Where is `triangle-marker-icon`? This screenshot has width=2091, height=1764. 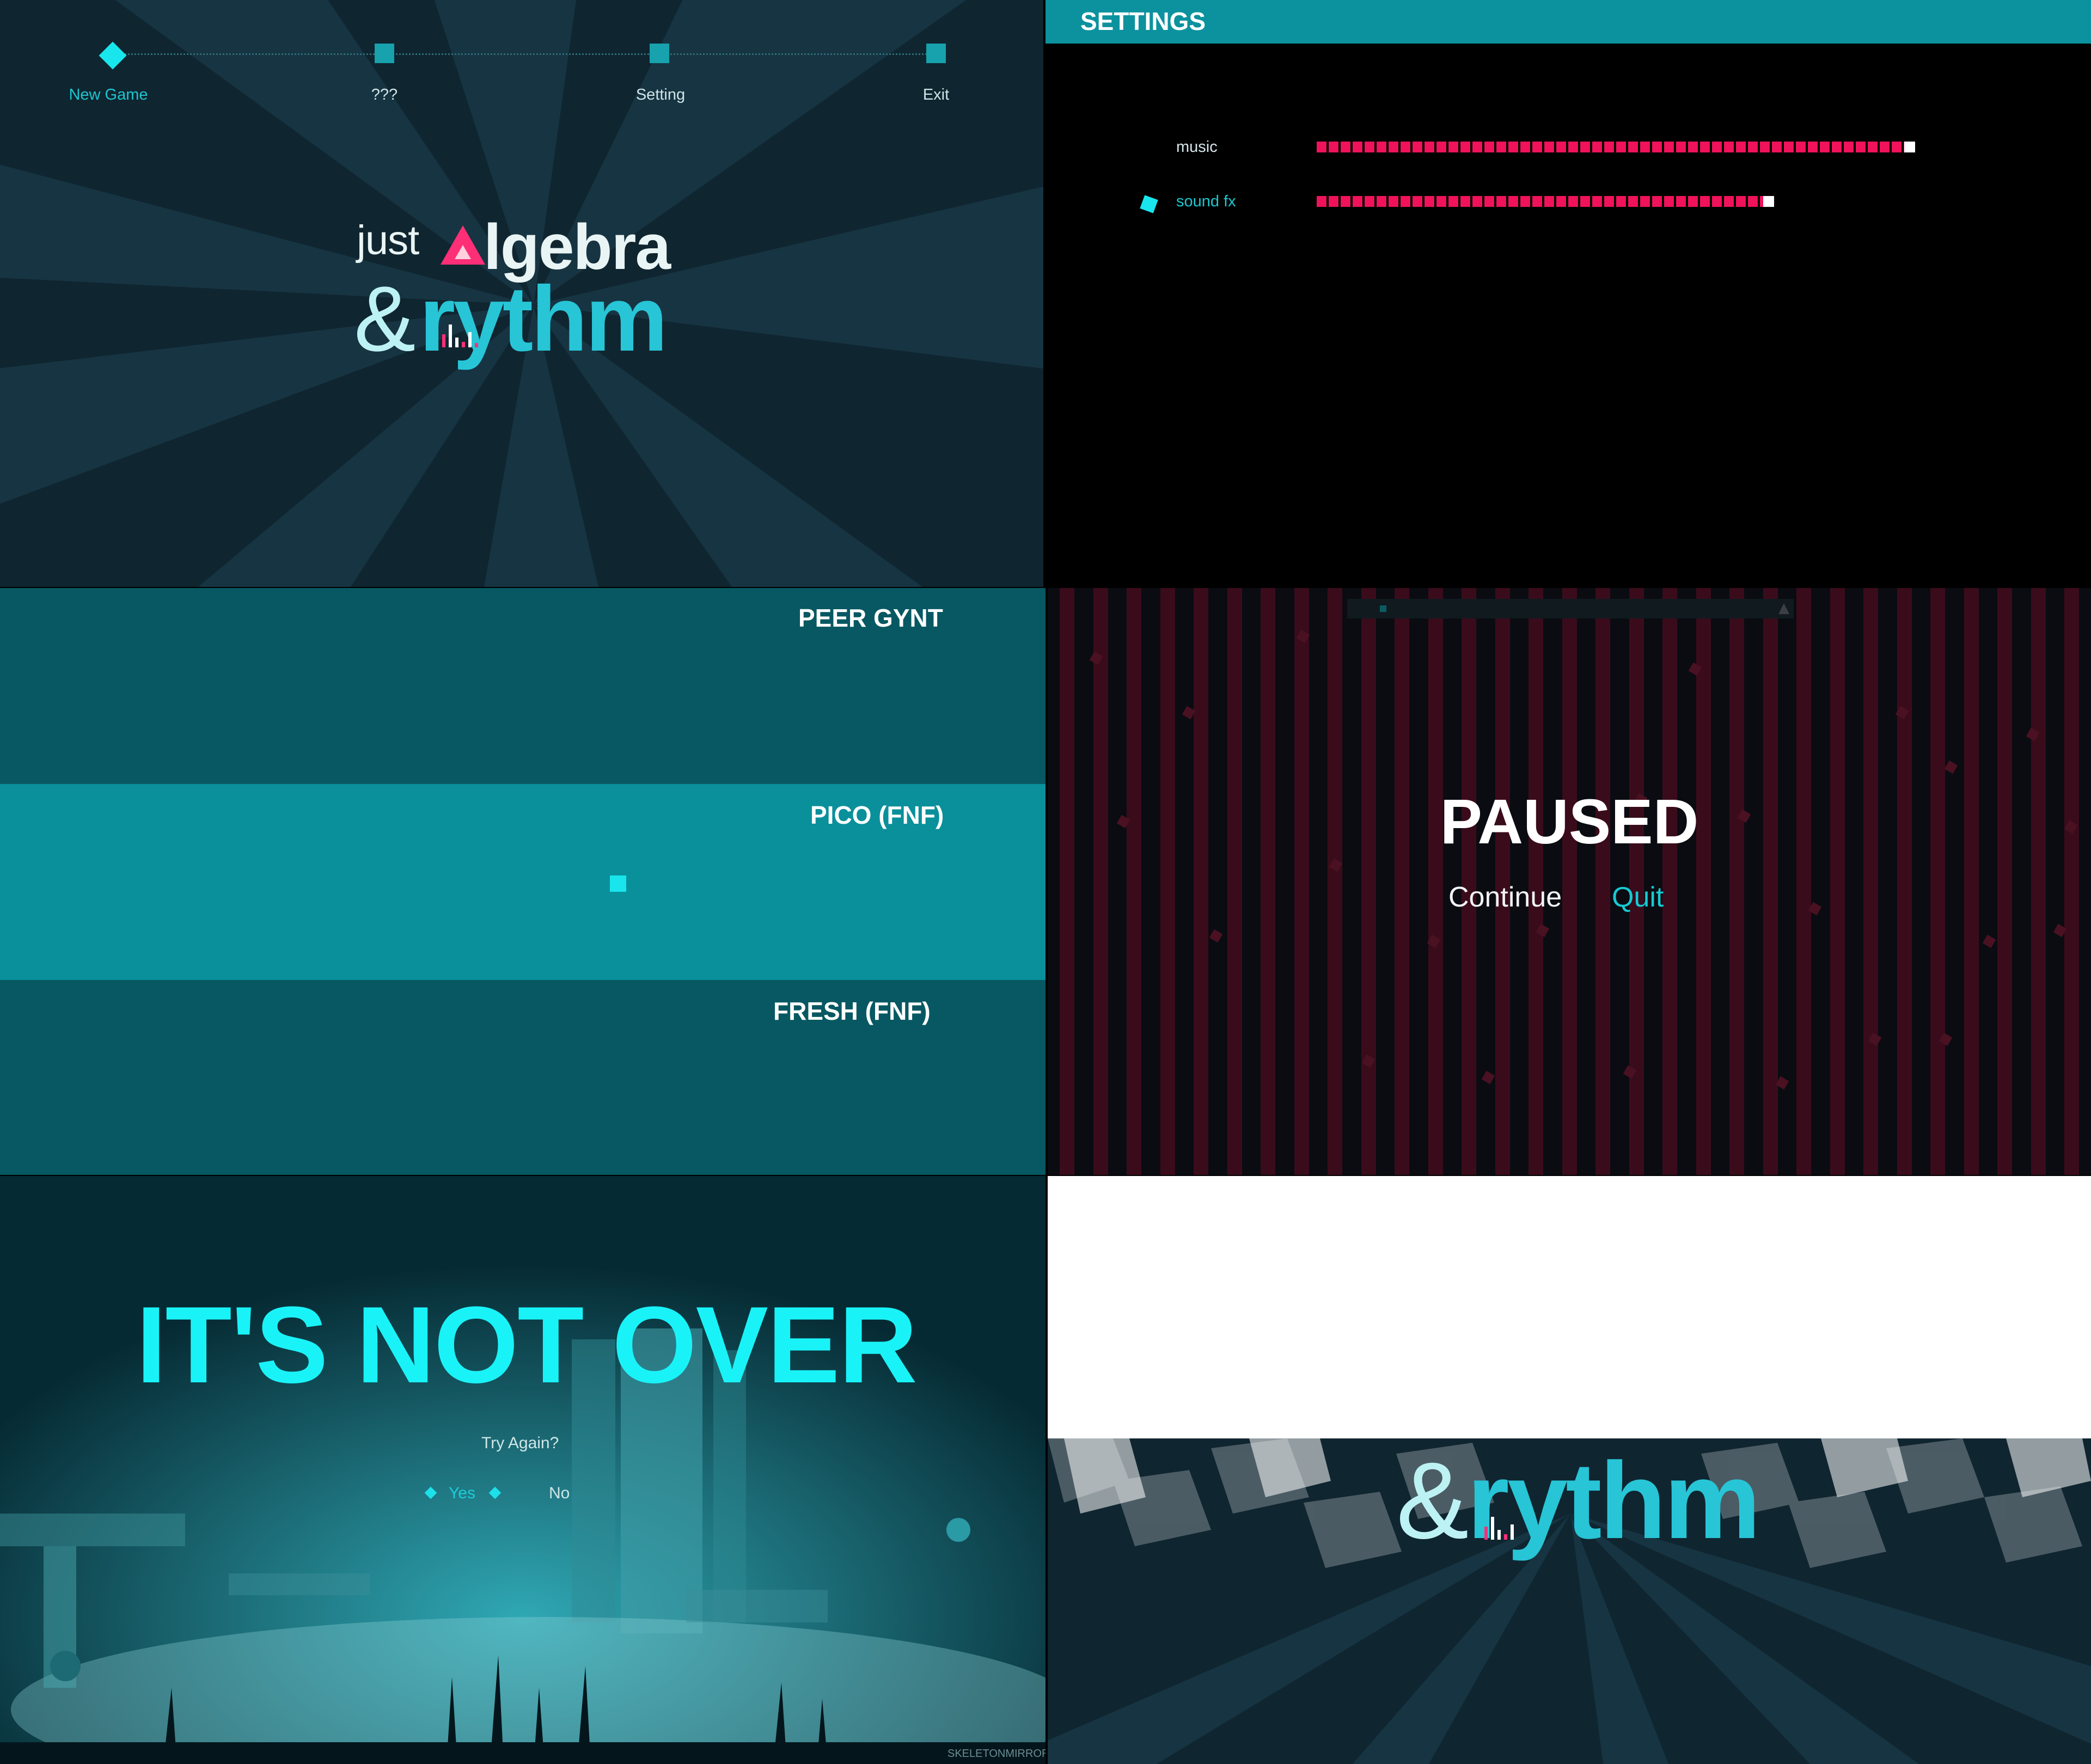 triangle-marker-icon is located at coordinates (1784, 608).